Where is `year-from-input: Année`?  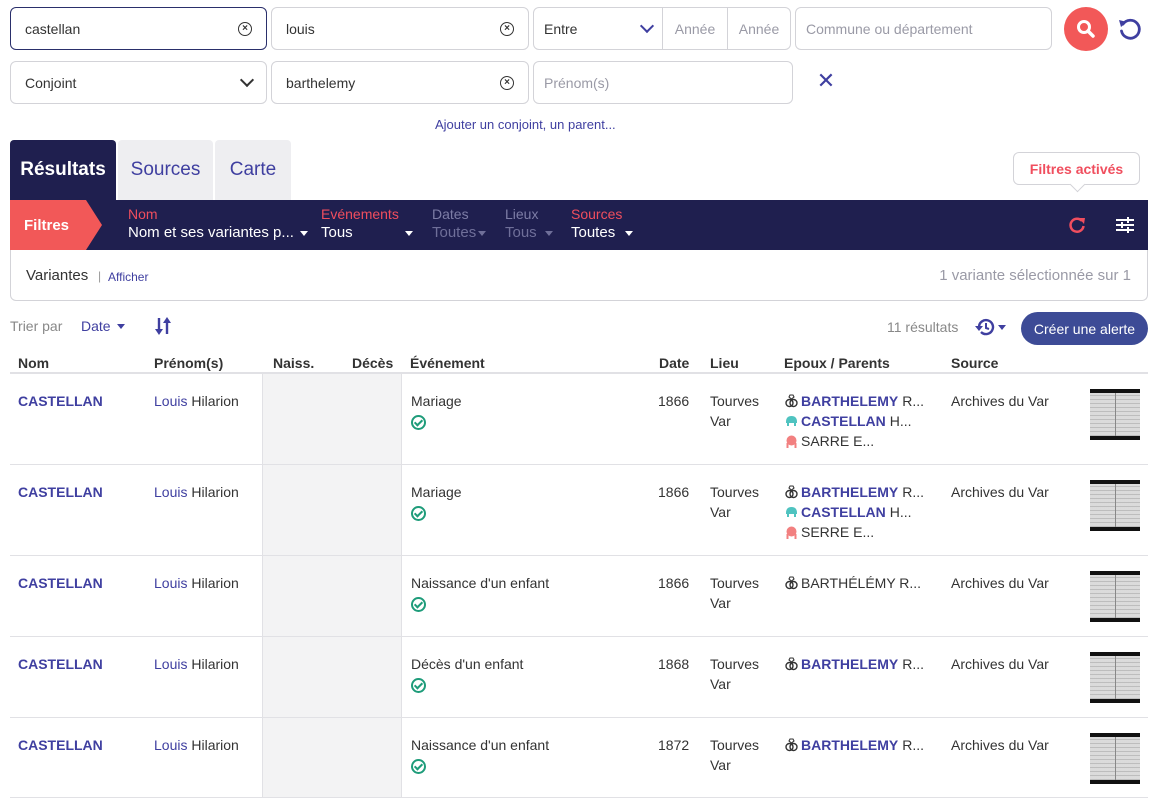 year-from-input: Année is located at coordinates (695, 28).